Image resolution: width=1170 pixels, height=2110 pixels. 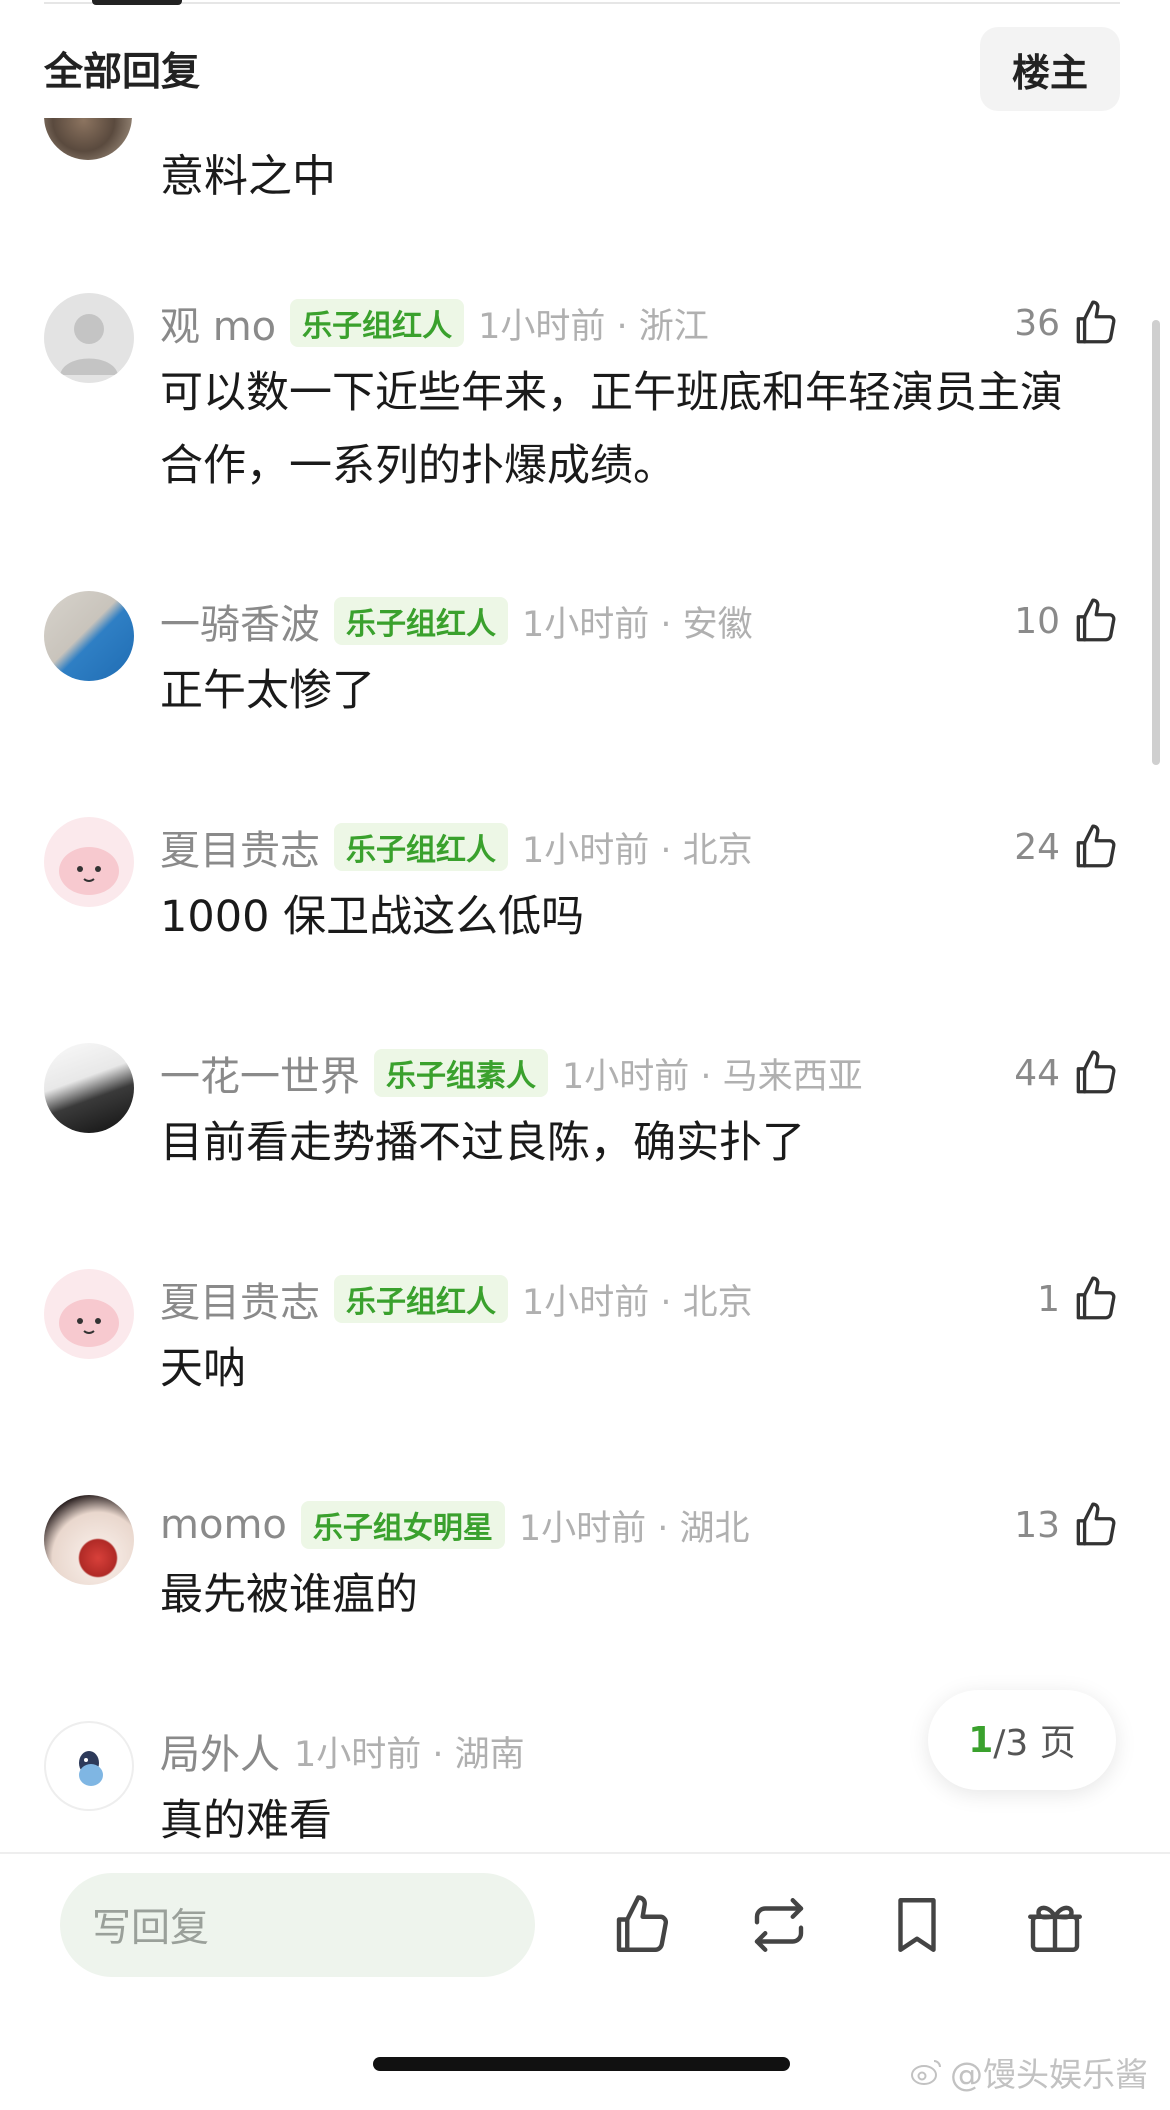 What do you see at coordinates (1156, 542) in the screenshot?
I see `scrollbar` at bounding box center [1156, 542].